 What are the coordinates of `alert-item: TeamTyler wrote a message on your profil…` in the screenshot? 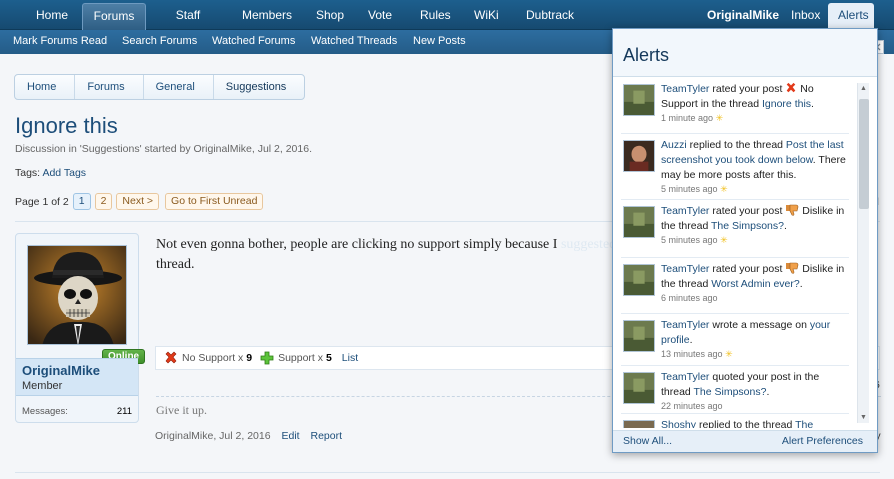 It's located at (735, 340).